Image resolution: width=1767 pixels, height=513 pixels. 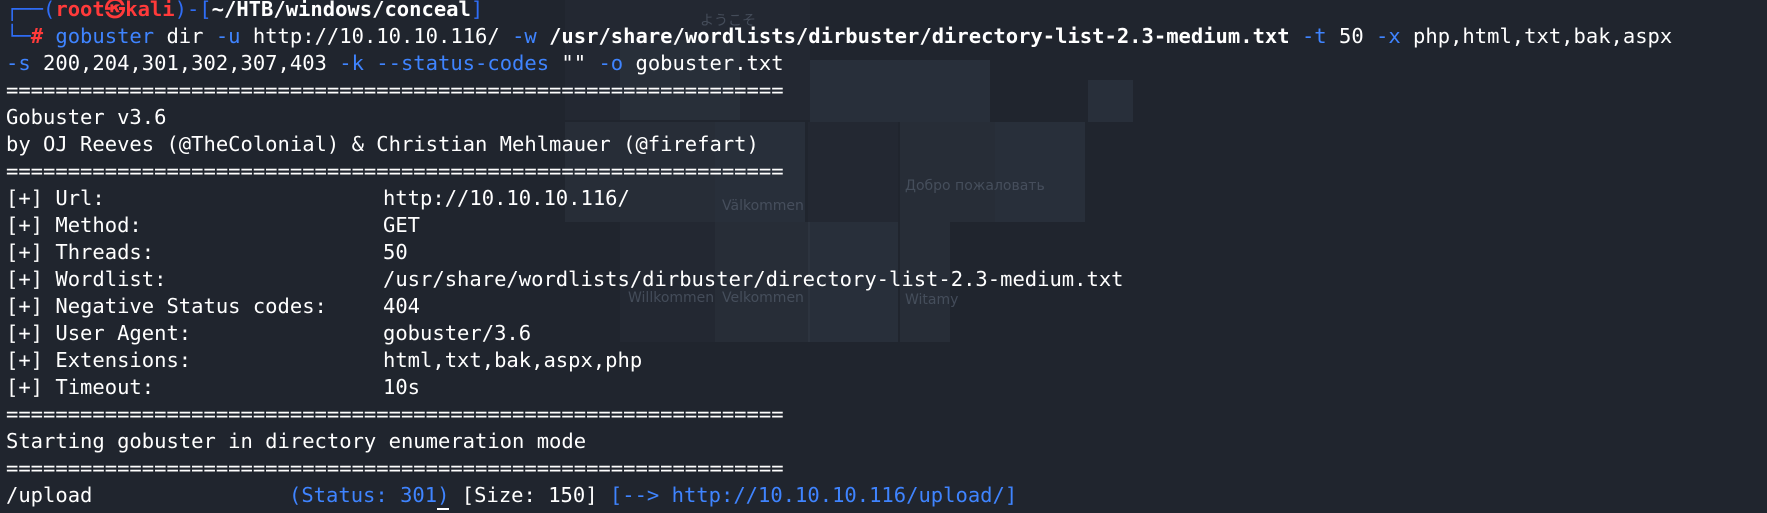 What do you see at coordinates (31, 10) in the screenshot?
I see `prompt-frame: ┌──(` at bounding box center [31, 10].